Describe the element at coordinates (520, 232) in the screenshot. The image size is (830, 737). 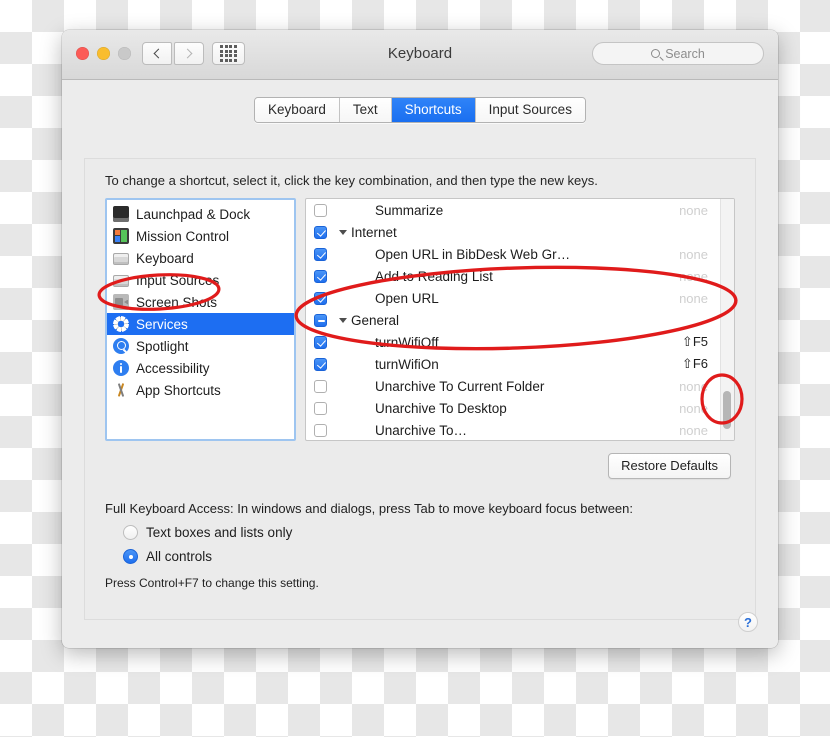
I see `list-group-row: Internet` at that location.